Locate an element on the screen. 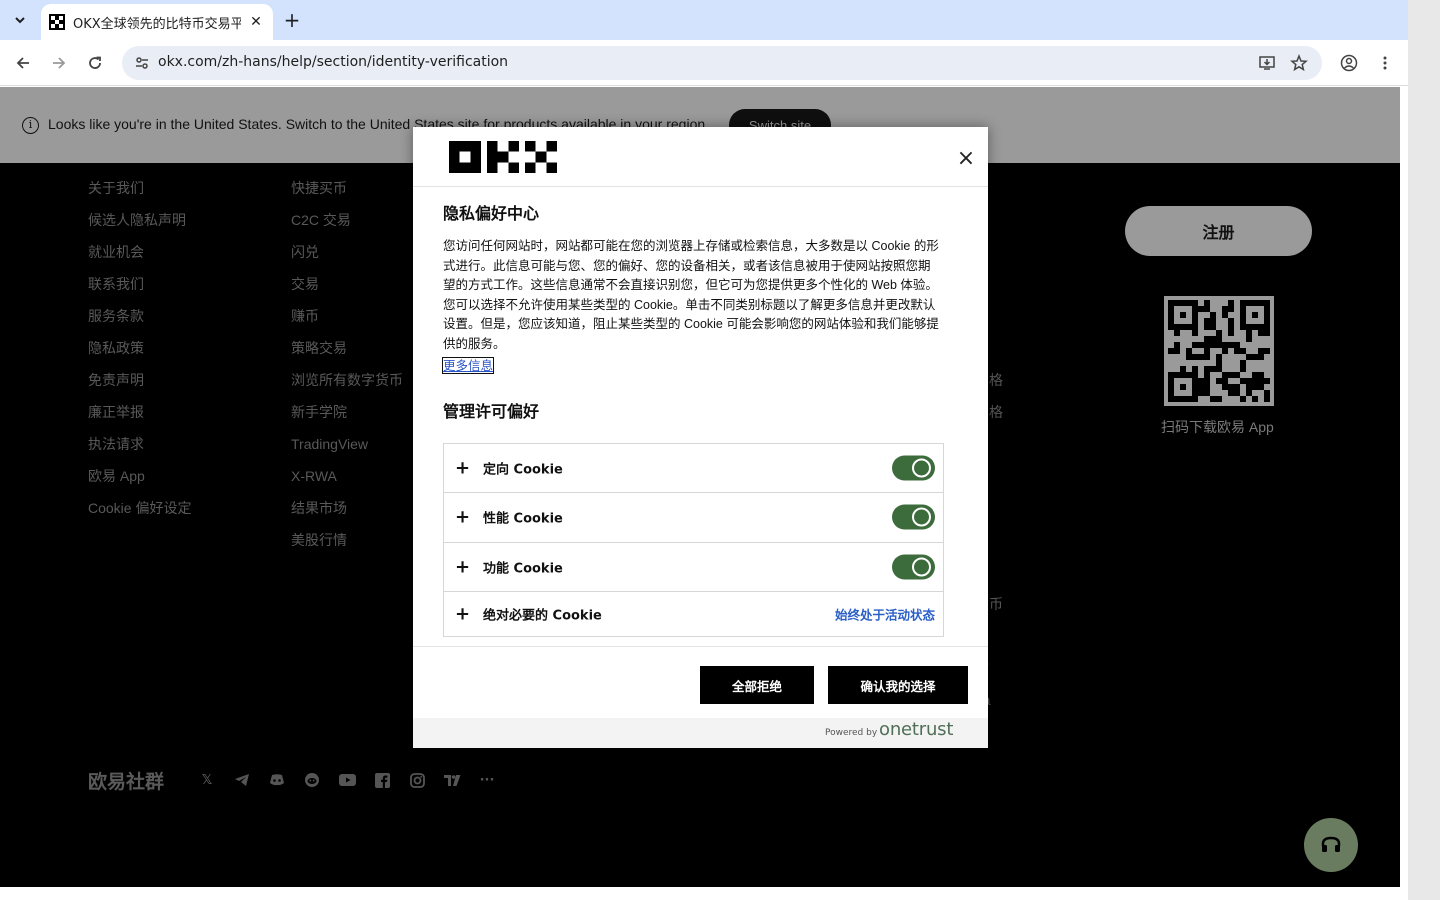 Image resolution: width=1440 pixels, height=900 pixels. footer-link: 隐私政策 is located at coordinates (139, 355).